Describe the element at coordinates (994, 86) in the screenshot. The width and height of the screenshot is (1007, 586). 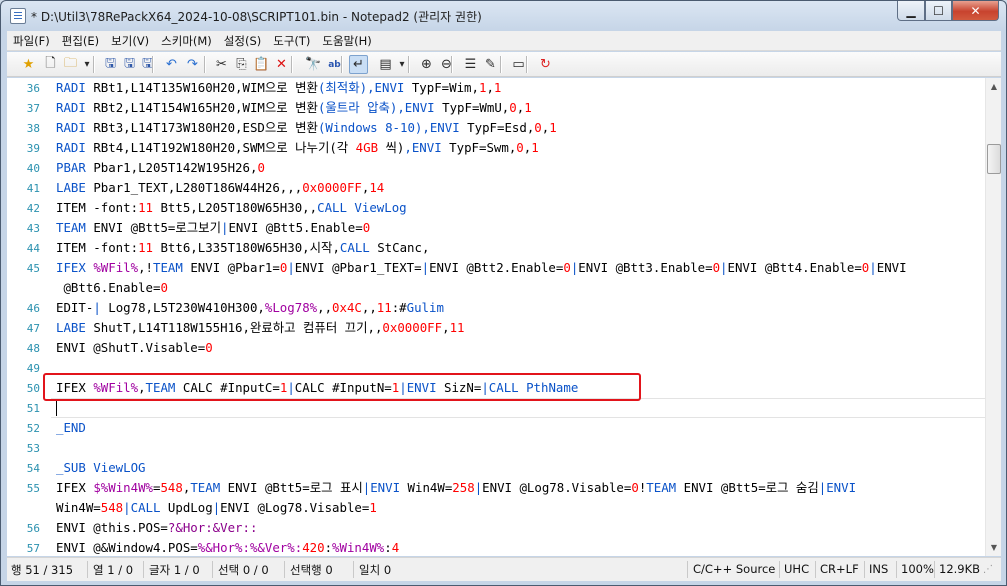
I see `scroll-up-arrow-icon: ▲` at that location.